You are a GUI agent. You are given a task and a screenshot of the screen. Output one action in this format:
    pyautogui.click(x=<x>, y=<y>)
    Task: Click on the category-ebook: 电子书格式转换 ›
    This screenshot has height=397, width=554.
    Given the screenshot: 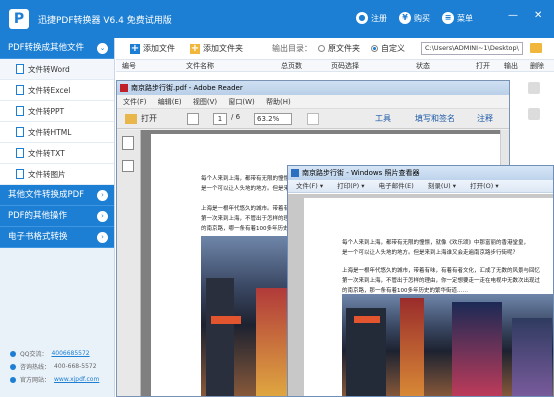 What is the action you would take?
    pyautogui.click(x=57, y=237)
    